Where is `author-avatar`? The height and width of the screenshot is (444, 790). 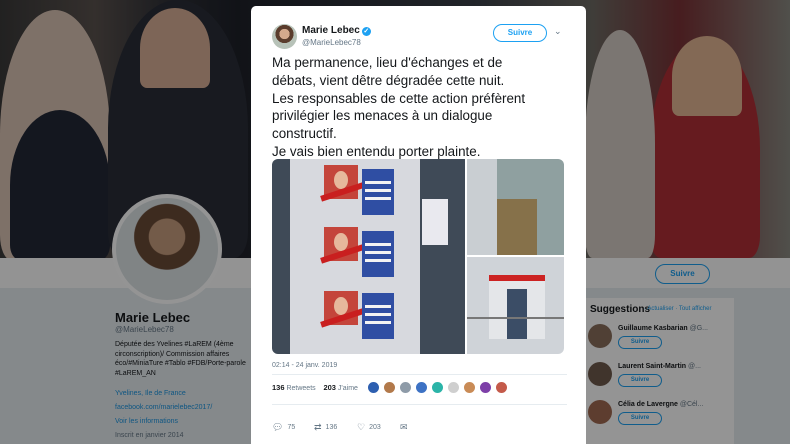
author-avatar is located at coordinates (284, 36).